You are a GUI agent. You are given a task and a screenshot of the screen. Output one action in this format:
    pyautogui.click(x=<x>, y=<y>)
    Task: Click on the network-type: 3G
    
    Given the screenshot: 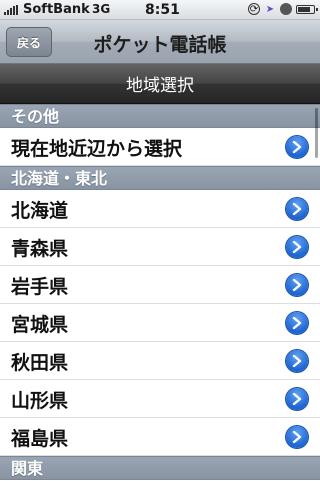 What is the action you would take?
    pyautogui.click(x=101, y=9)
    